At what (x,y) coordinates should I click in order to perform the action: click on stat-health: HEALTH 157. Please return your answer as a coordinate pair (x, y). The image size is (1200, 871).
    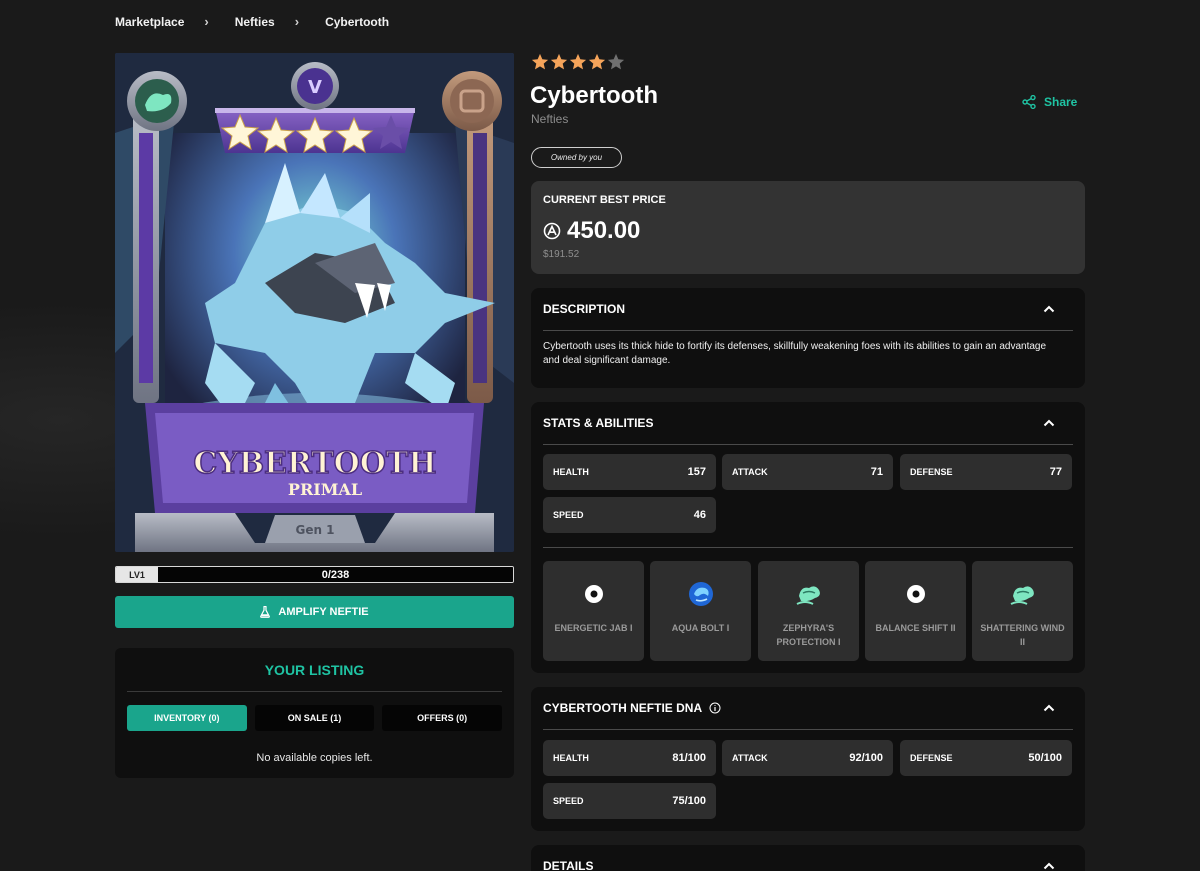
    Looking at the image, I should click on (629, 472).